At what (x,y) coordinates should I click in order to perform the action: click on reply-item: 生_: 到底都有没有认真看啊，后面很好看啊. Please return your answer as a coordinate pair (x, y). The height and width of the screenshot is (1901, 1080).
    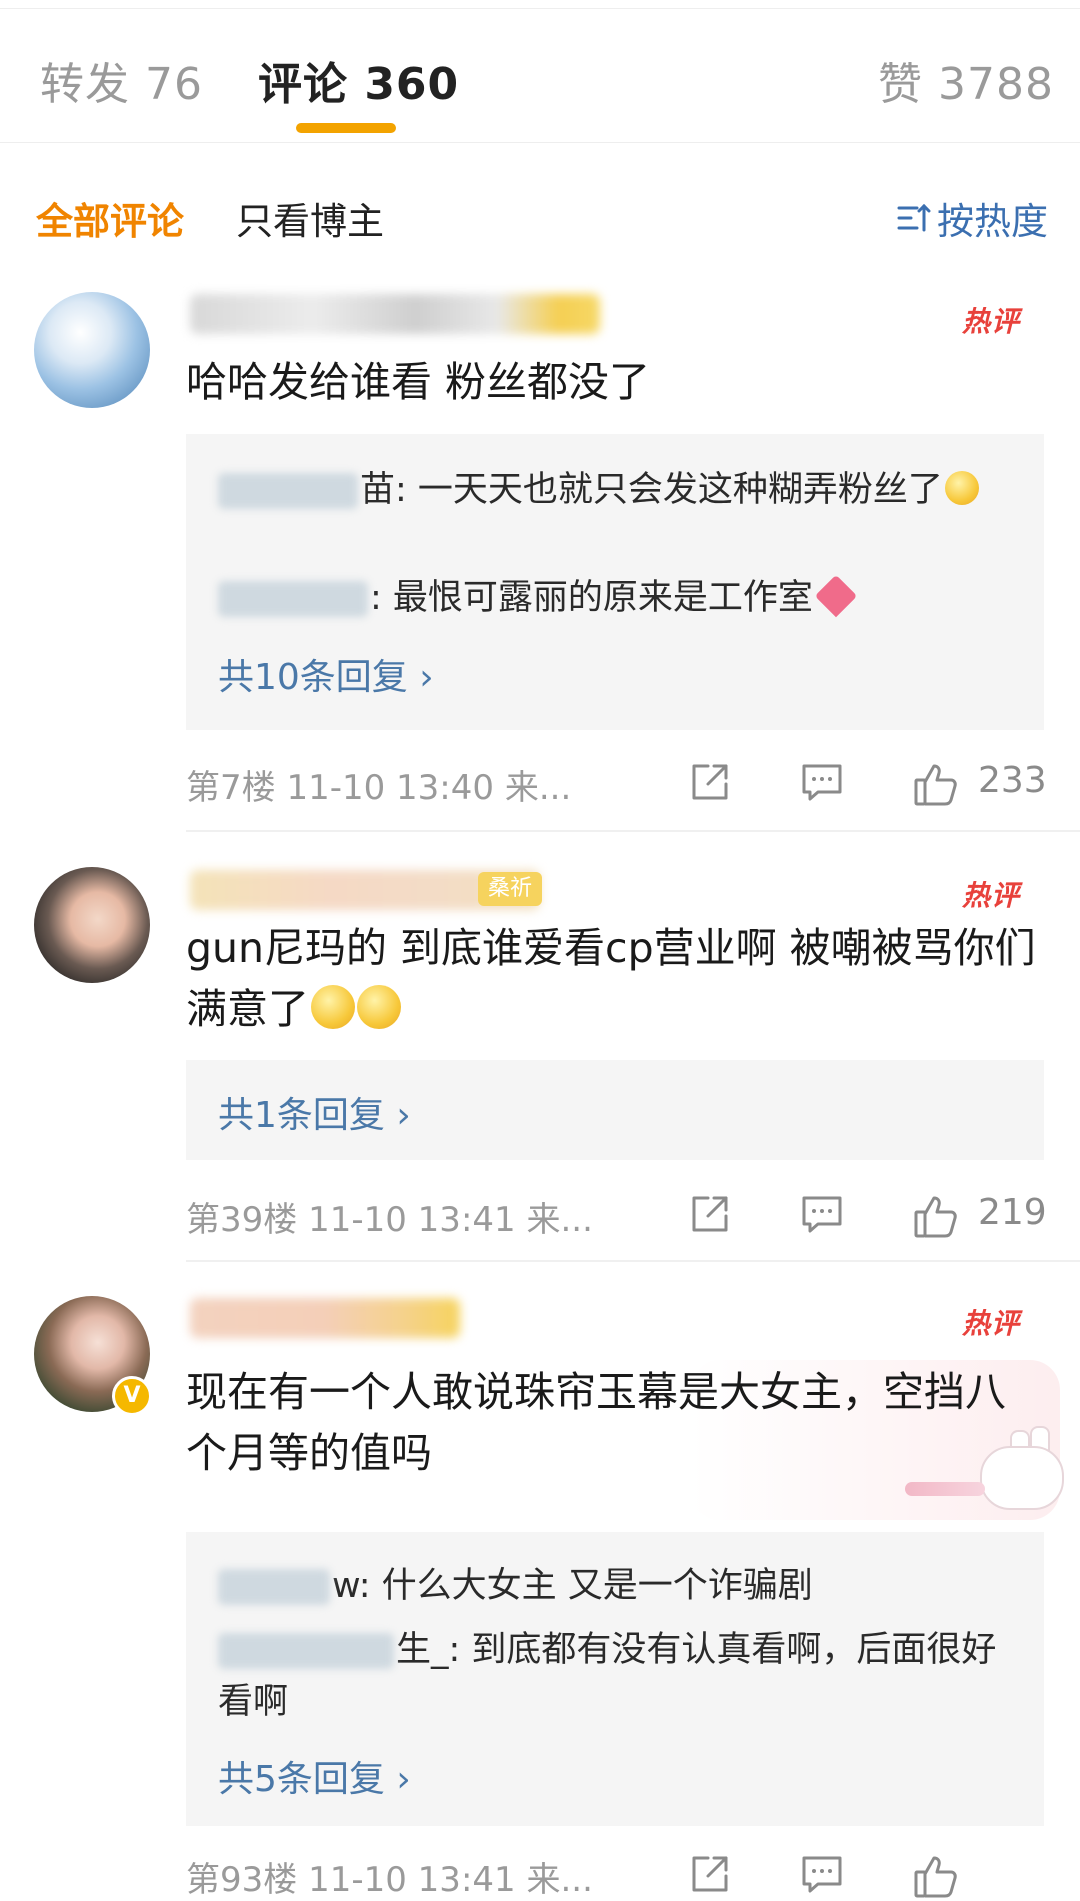
    Looking at the image, I should click on (613, 1676).